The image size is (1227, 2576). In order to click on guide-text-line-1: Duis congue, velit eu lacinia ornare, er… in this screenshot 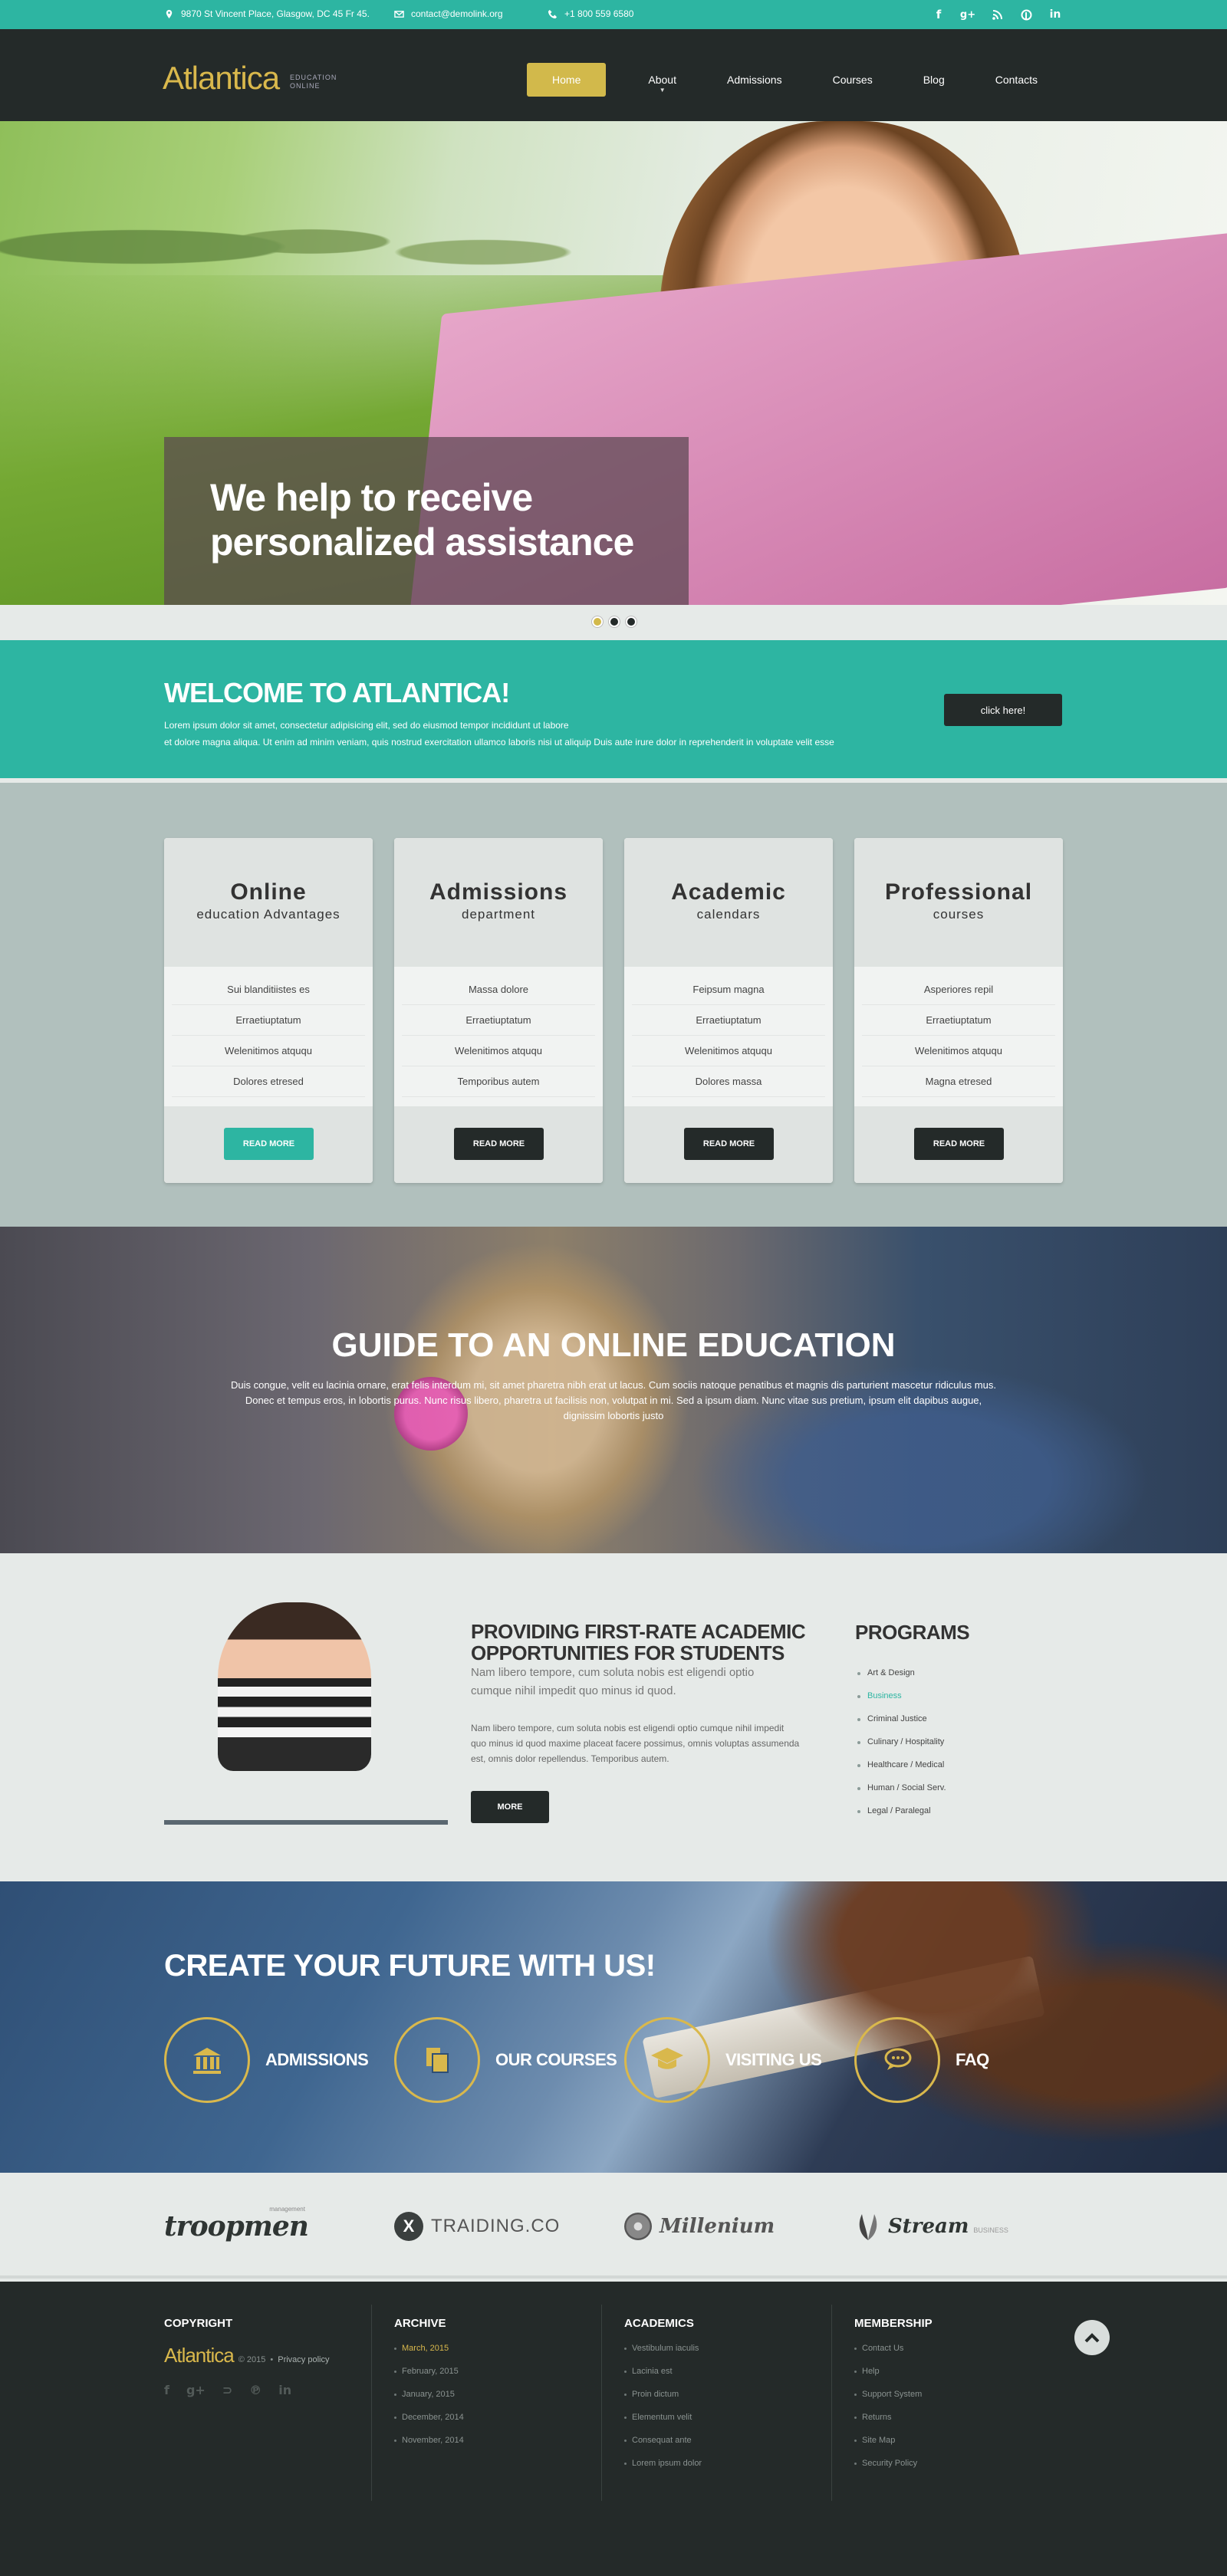, I will do `click(582, 1385)`.